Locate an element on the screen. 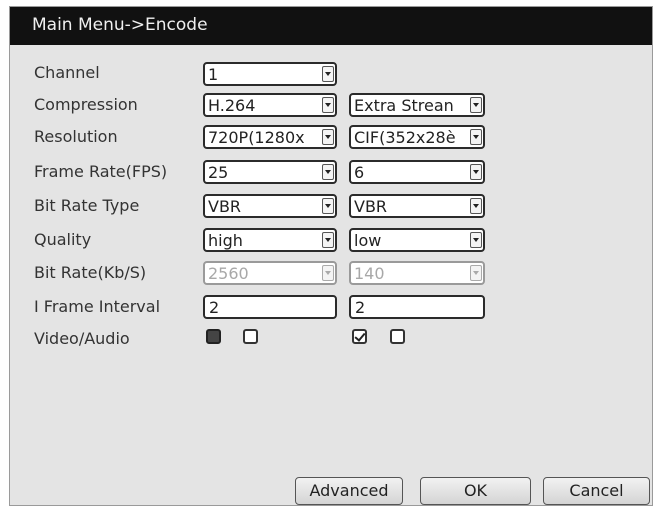  extra-quality-select: low is located at coordinates (417, 240).